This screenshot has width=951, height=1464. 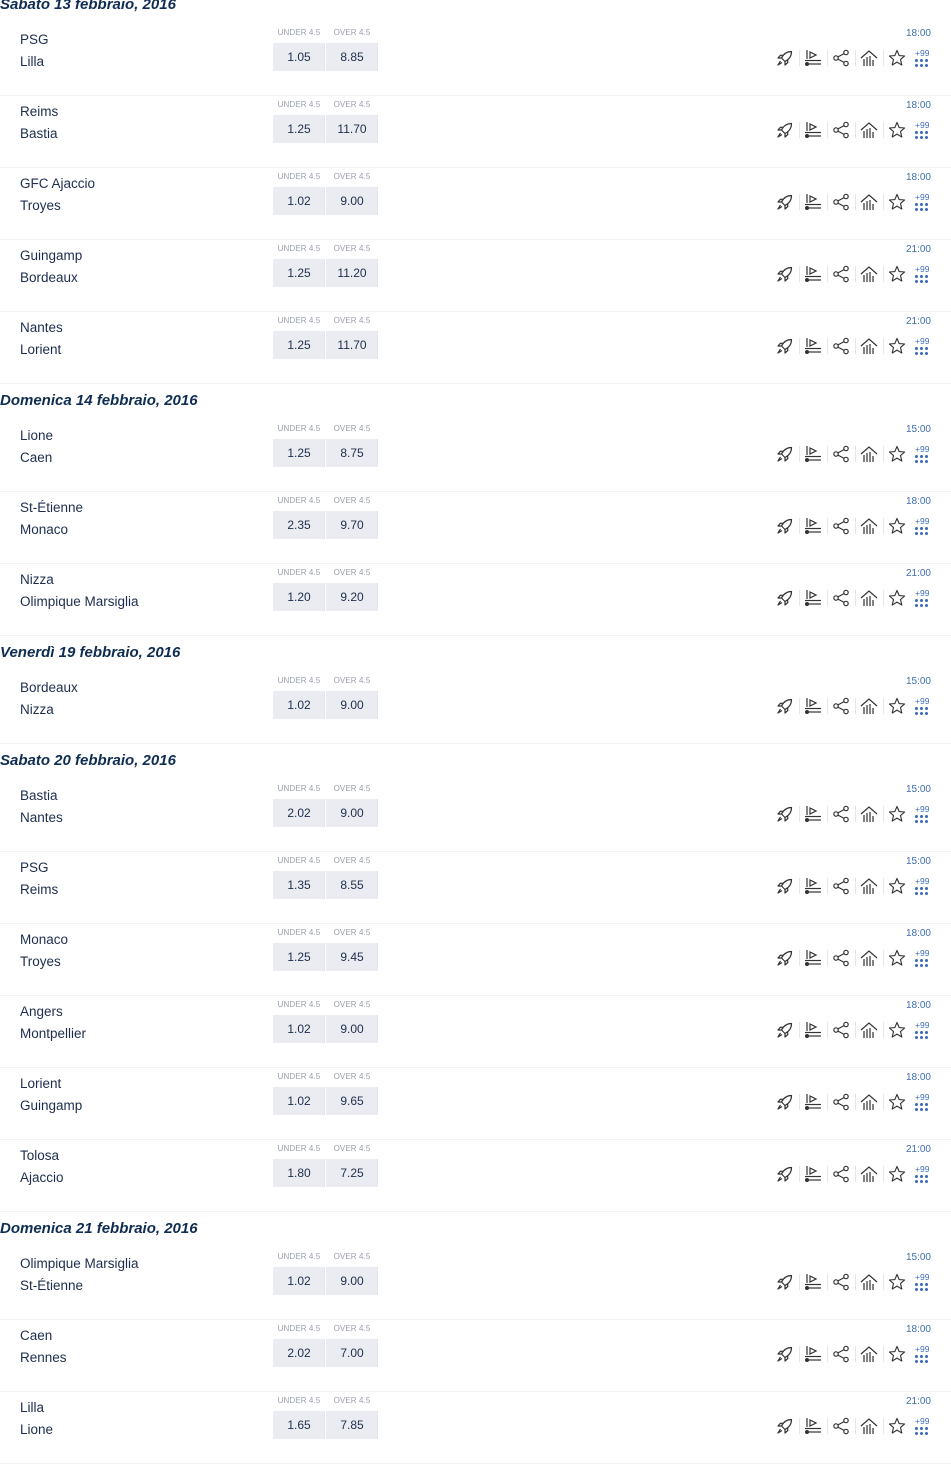 I want to click on home-team-name: Bastia, so click(x=39, y=795).